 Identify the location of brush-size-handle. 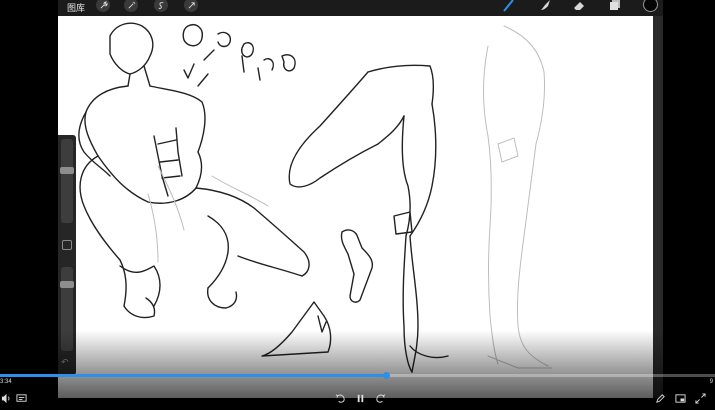
(67, 170).